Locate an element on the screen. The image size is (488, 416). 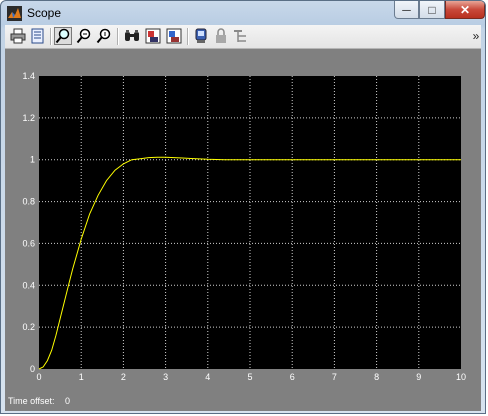
x-tick-label: 5 is located at coordinates (249, 377).